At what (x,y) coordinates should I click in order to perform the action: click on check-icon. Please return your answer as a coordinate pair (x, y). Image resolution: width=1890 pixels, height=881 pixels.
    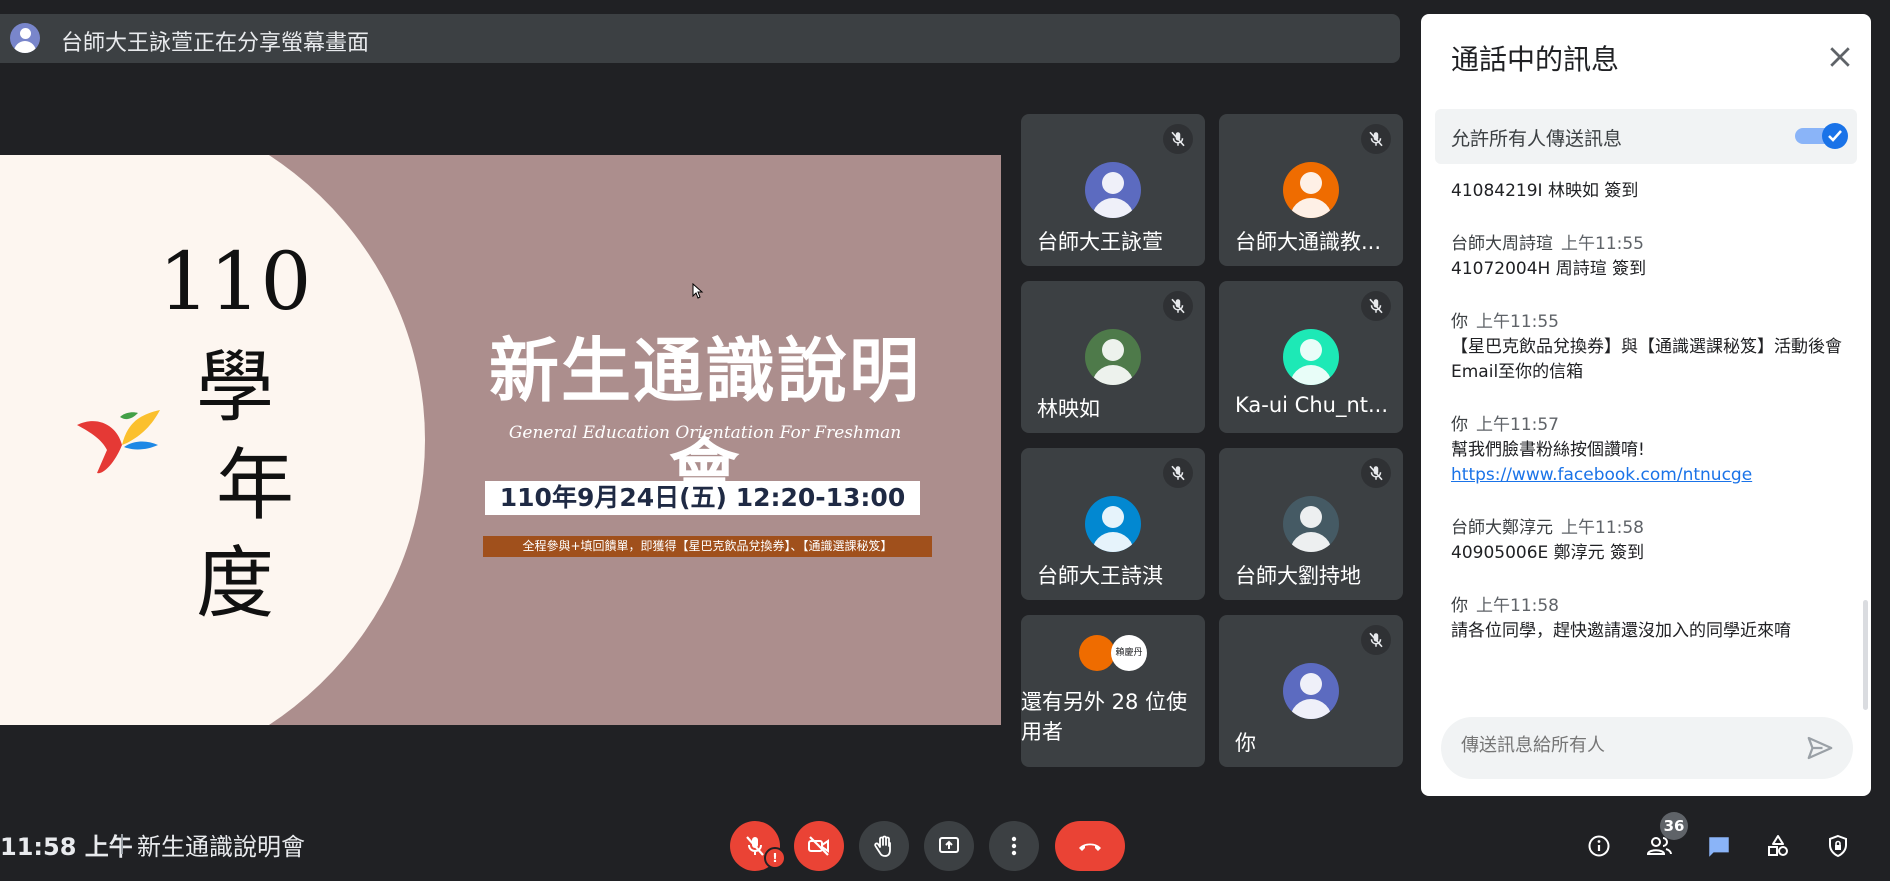
    Looking at the image, I should click on (1835, 136).